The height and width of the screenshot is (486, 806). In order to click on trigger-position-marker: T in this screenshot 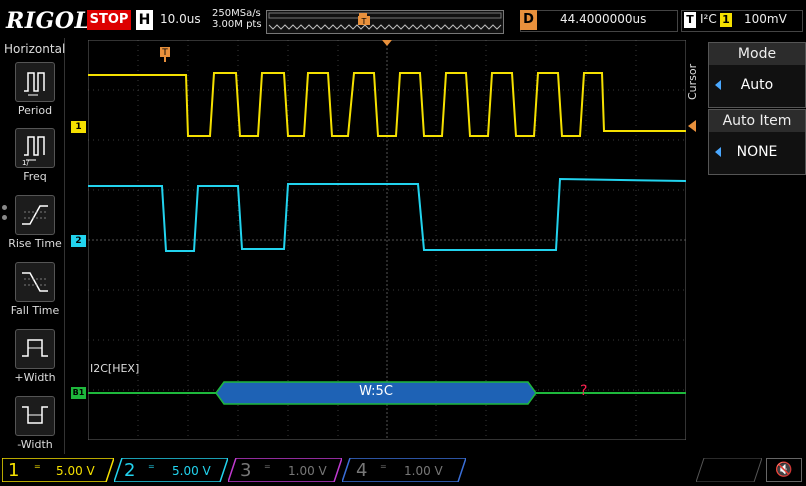, I will do `click(364, 18)`.